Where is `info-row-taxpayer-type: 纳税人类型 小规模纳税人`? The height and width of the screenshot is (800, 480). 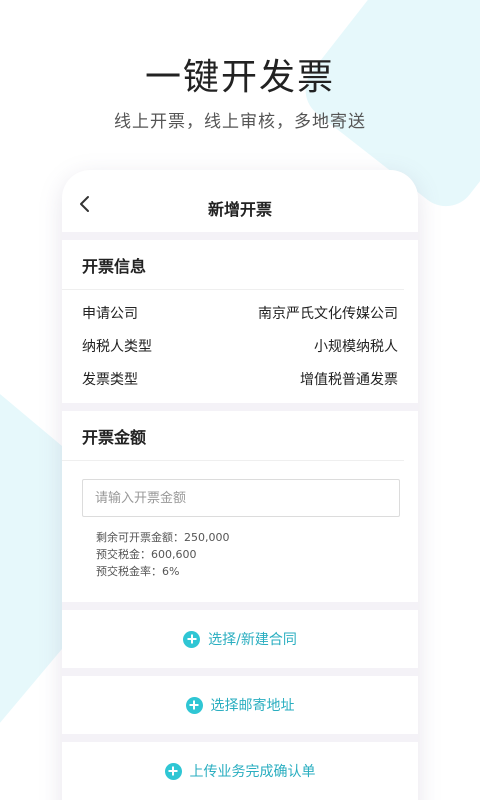
info-row-taxpayer-type: 纳税人类型 小规模纳税人 is located at coordinates (240, 345).